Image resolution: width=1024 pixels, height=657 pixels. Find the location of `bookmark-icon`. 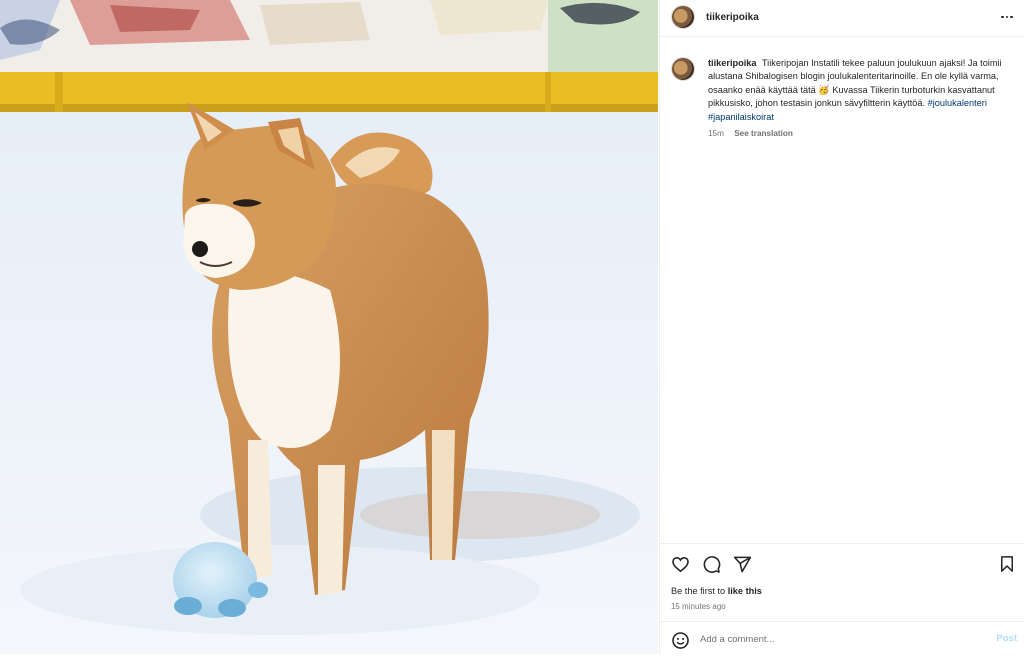

bookmark-icon is located at coordinates (1007, 564).